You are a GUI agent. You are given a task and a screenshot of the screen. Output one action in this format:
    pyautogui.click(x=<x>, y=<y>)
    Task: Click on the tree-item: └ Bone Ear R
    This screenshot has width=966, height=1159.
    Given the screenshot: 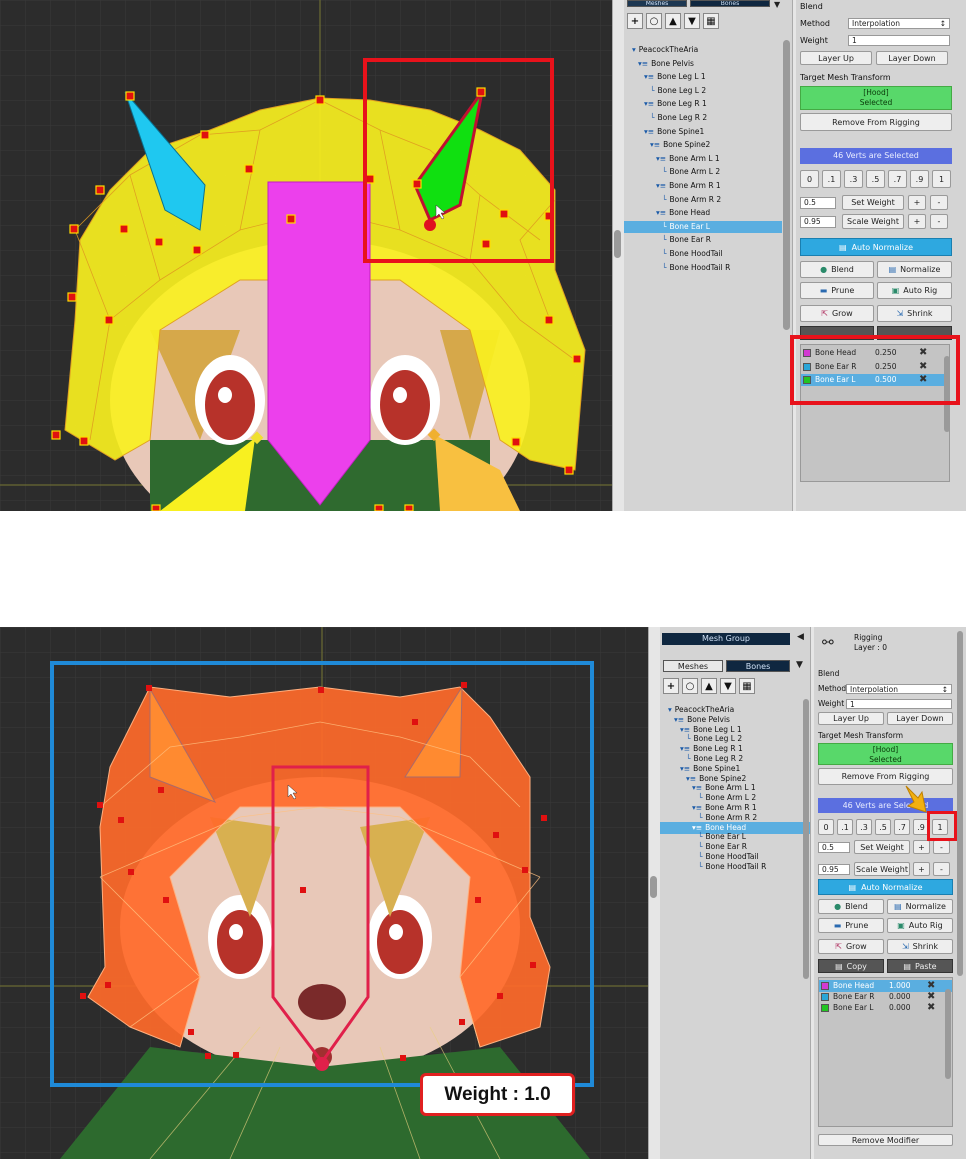 What is the action you would take?
    pyautogui.click(x=703, y=240)
    